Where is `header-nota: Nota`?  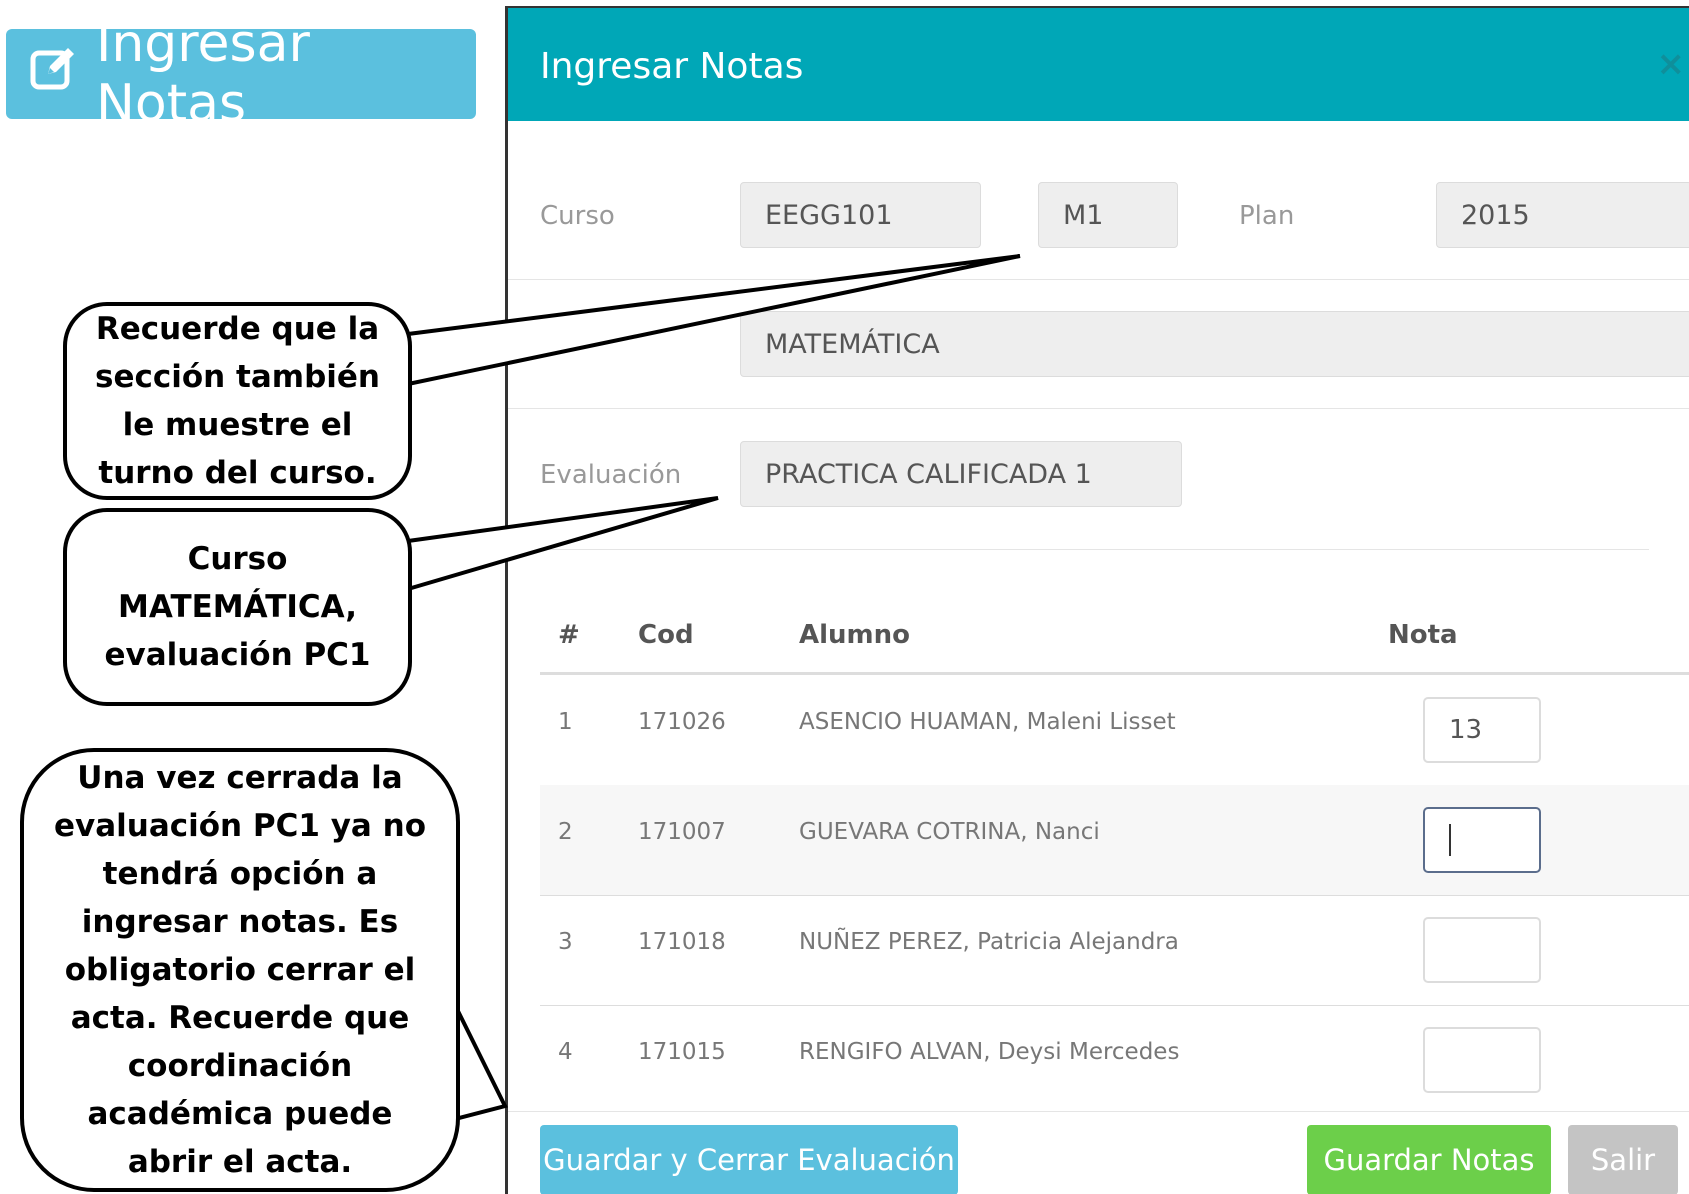
header-nota: Nota is located at coordinates (1423, 635).